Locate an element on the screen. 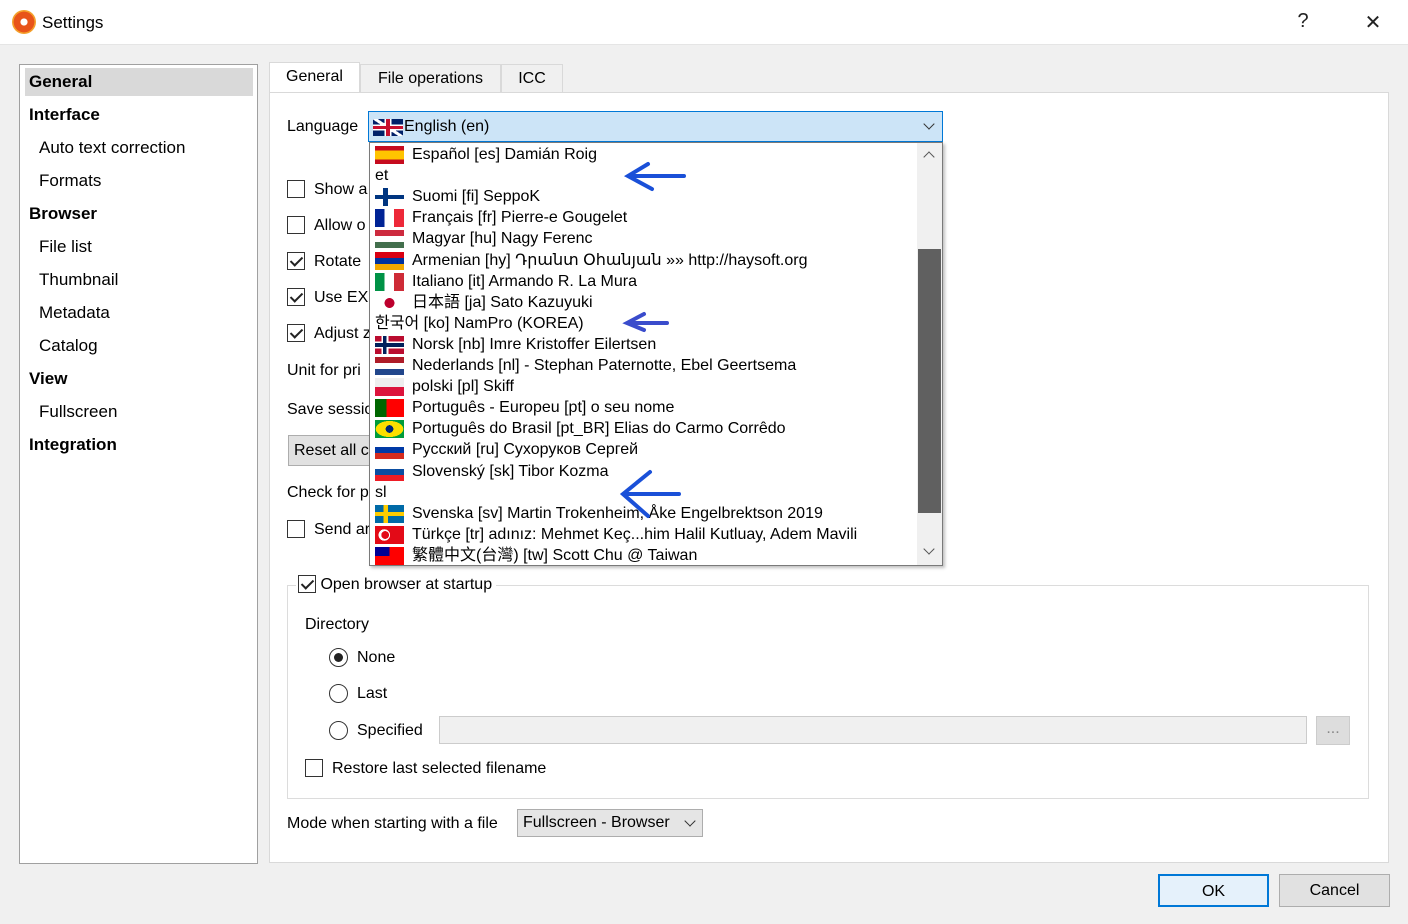 The width and height of the screenshot is (1408, 924). scroll-up-icon is located at coordinates (929, 157).